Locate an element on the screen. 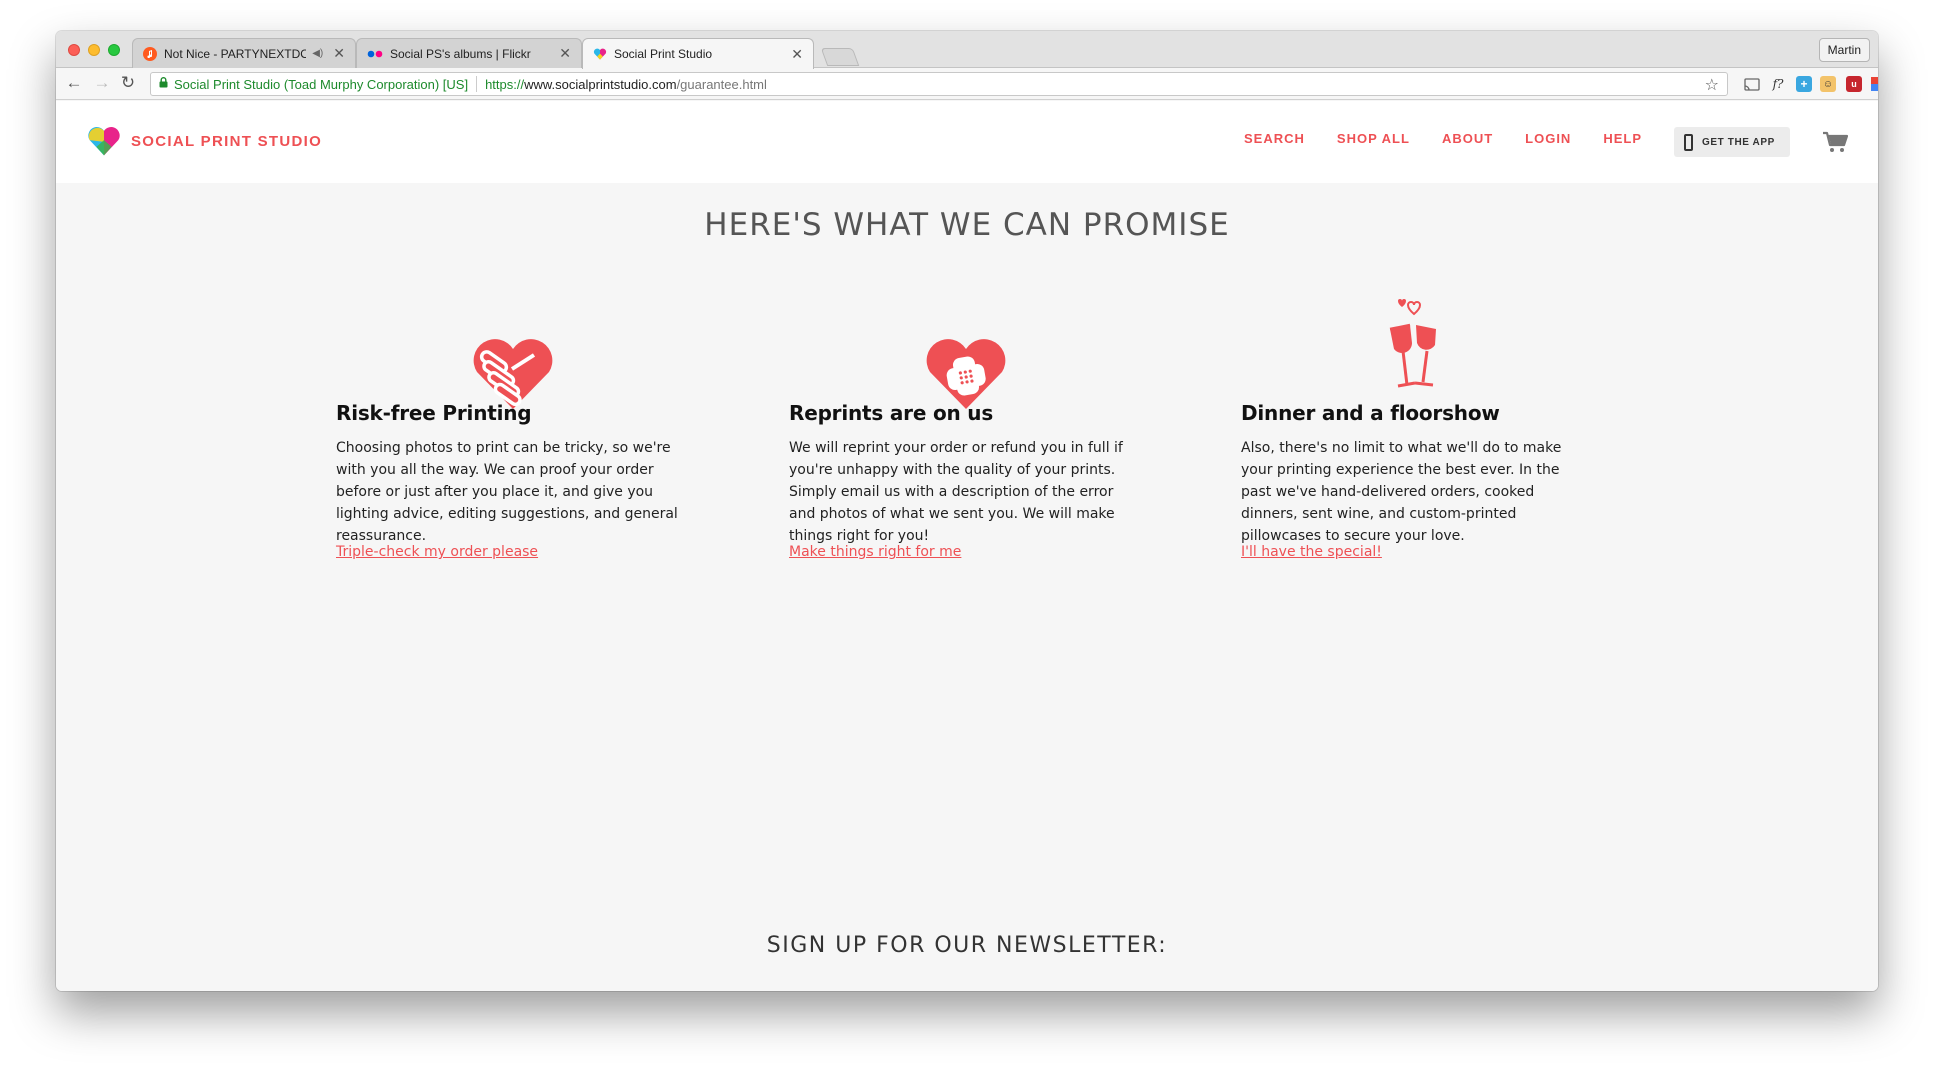 The image size is (1934, 1072). url-scheme: https:// is located at coordinates (505, 84).